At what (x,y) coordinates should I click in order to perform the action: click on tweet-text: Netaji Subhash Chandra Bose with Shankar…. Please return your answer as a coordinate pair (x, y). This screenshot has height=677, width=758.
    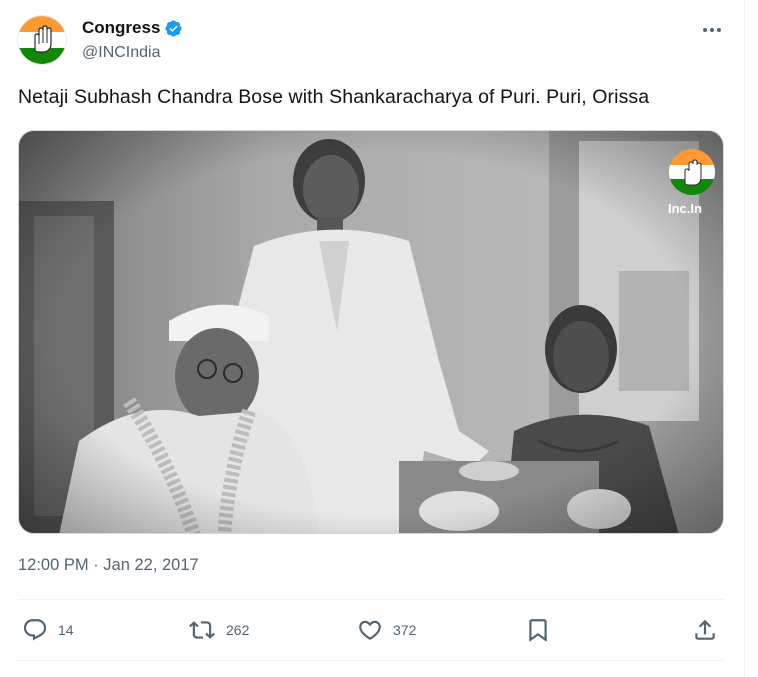
    Looking at the image, I should click on (334, 97).